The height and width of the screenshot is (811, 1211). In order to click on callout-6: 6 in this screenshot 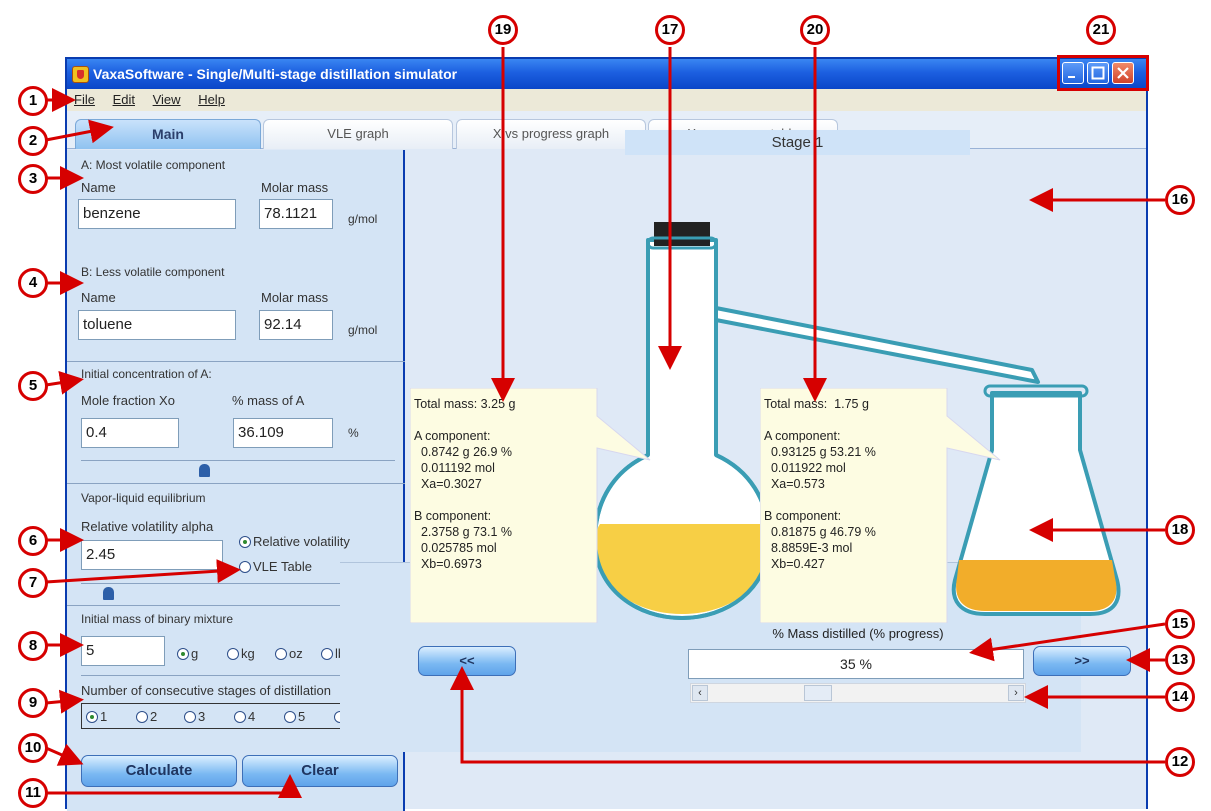, I will do `click(33, 541)`.